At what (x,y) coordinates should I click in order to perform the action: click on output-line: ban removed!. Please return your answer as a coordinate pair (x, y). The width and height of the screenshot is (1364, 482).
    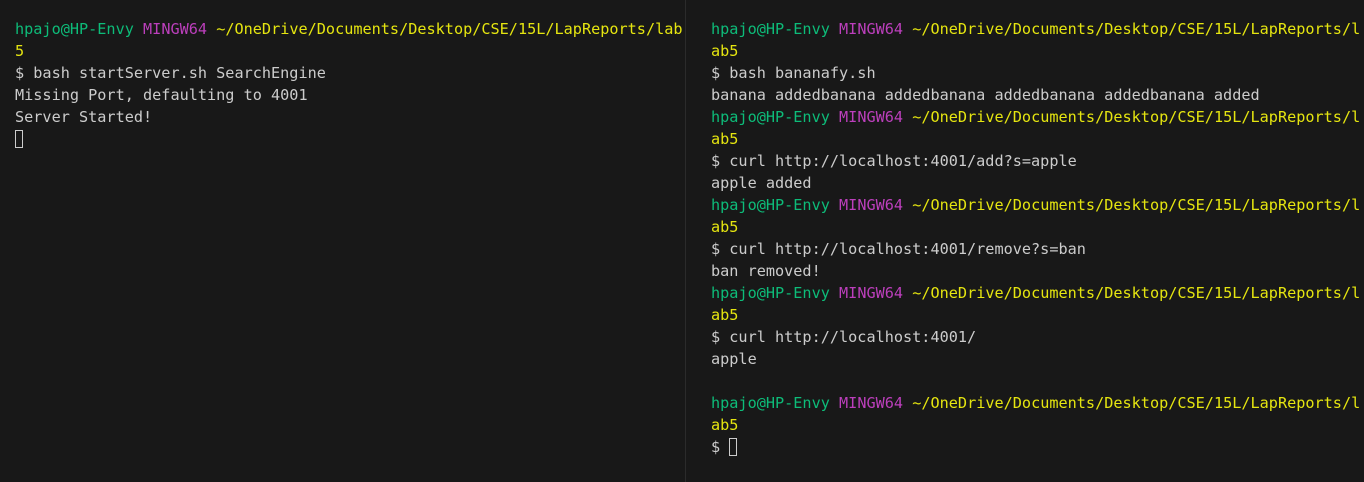
    Looking at the image, I should click on (766, 271).